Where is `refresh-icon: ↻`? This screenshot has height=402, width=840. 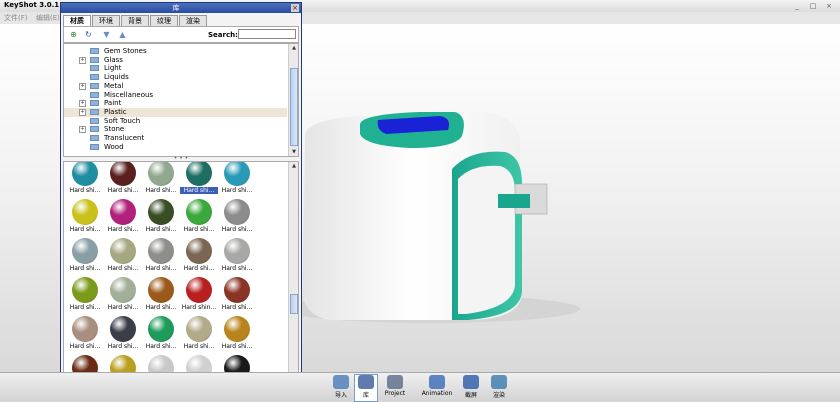 refresh-icon: ↻ is located at coordinates (88, 34).